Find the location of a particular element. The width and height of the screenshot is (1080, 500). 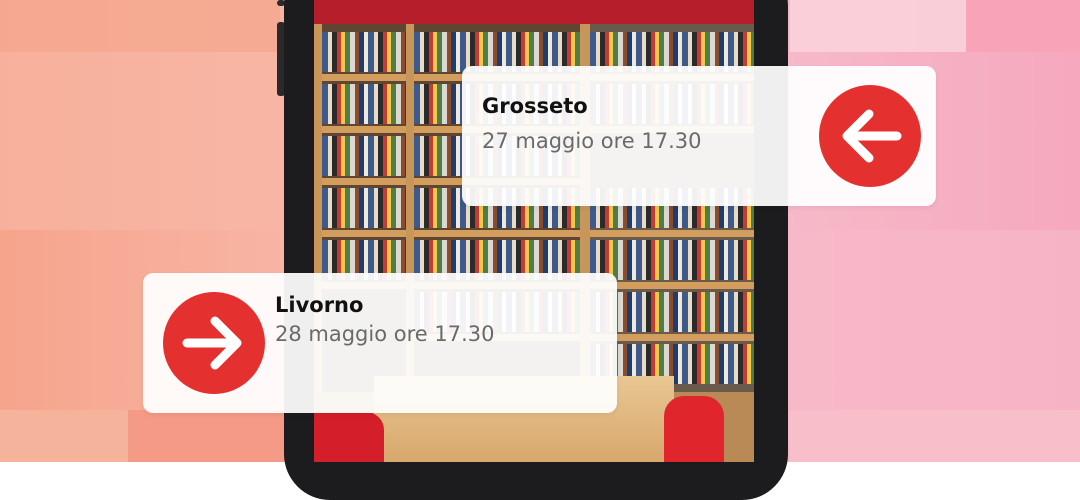

event-card-grosseto: Grosseto 27 maggio ore 17.30 is located at coordinates (699, 136).